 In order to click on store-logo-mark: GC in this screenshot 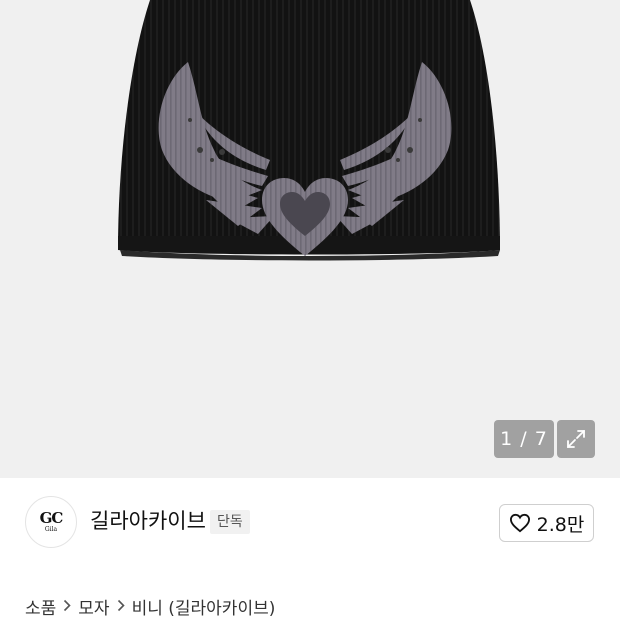, I will do `click(51, 518)`.